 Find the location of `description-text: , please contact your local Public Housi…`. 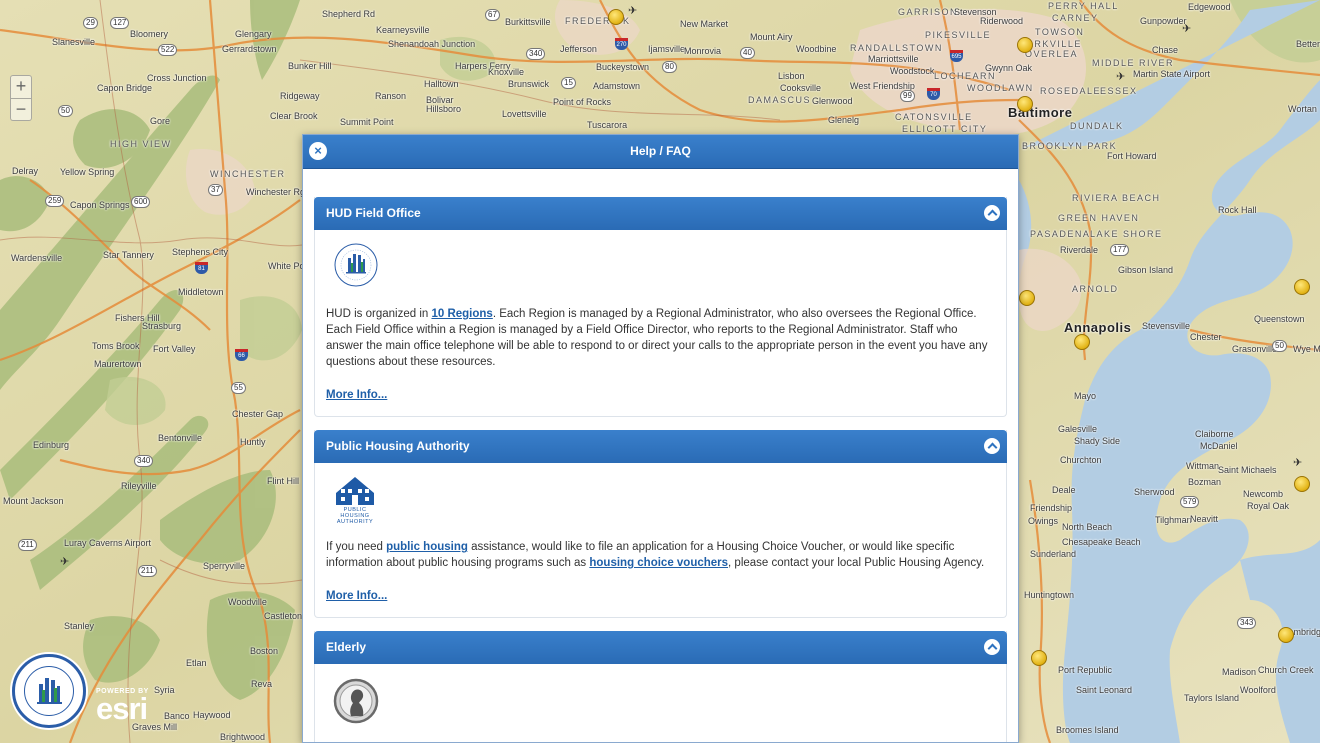

description-text: , please contact your local Public Housi… is located at coordinates (856, 563).